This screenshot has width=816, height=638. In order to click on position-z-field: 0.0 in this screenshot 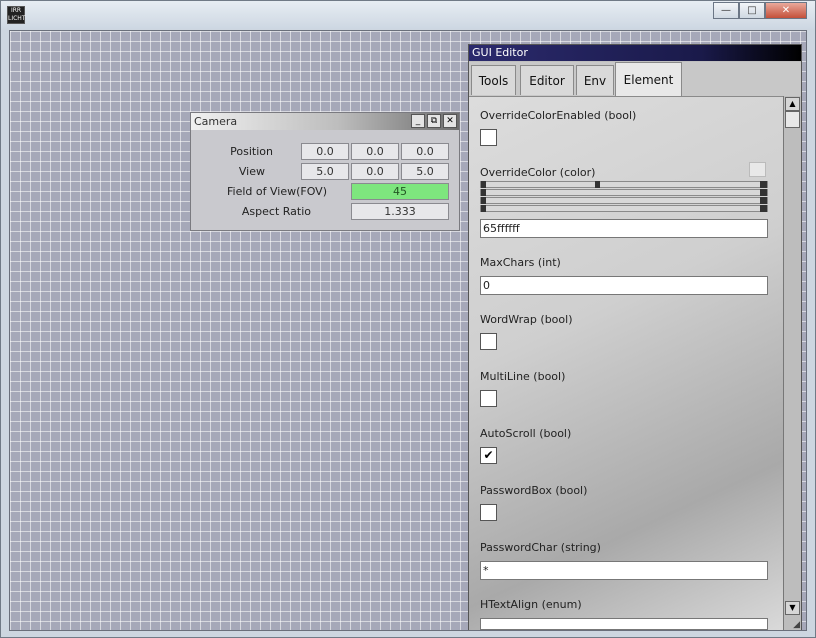, I will do `click(425, 151)`.